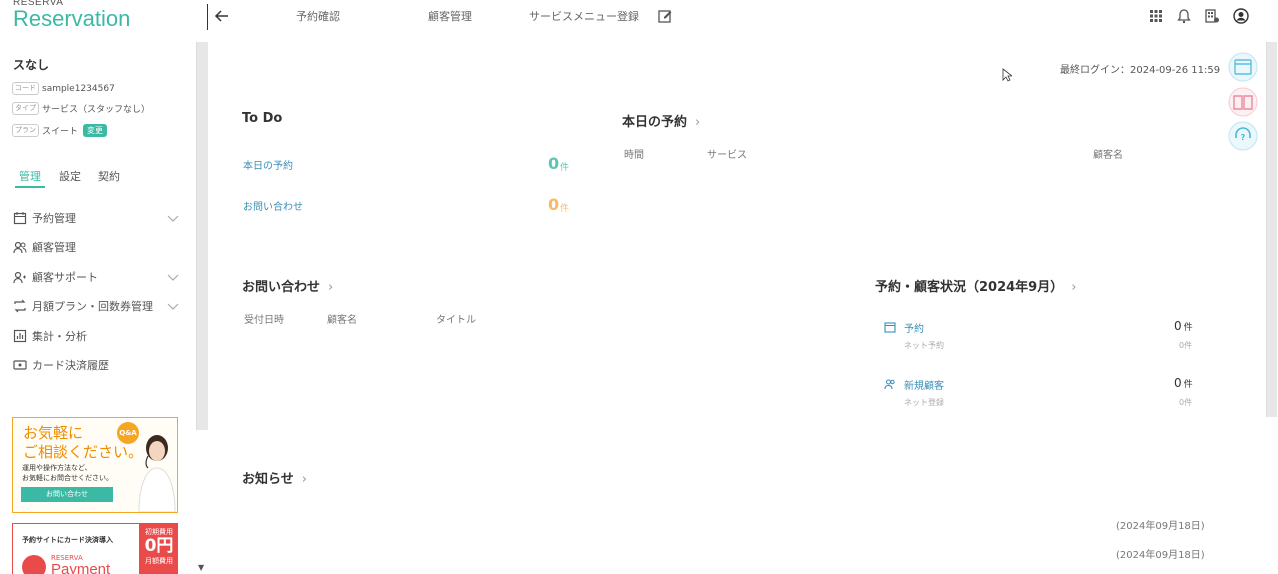 This screenshot has width=1278, height=574. I want to click on type-row: タイプ サービス（スタッフなし）, so click(81, 108).